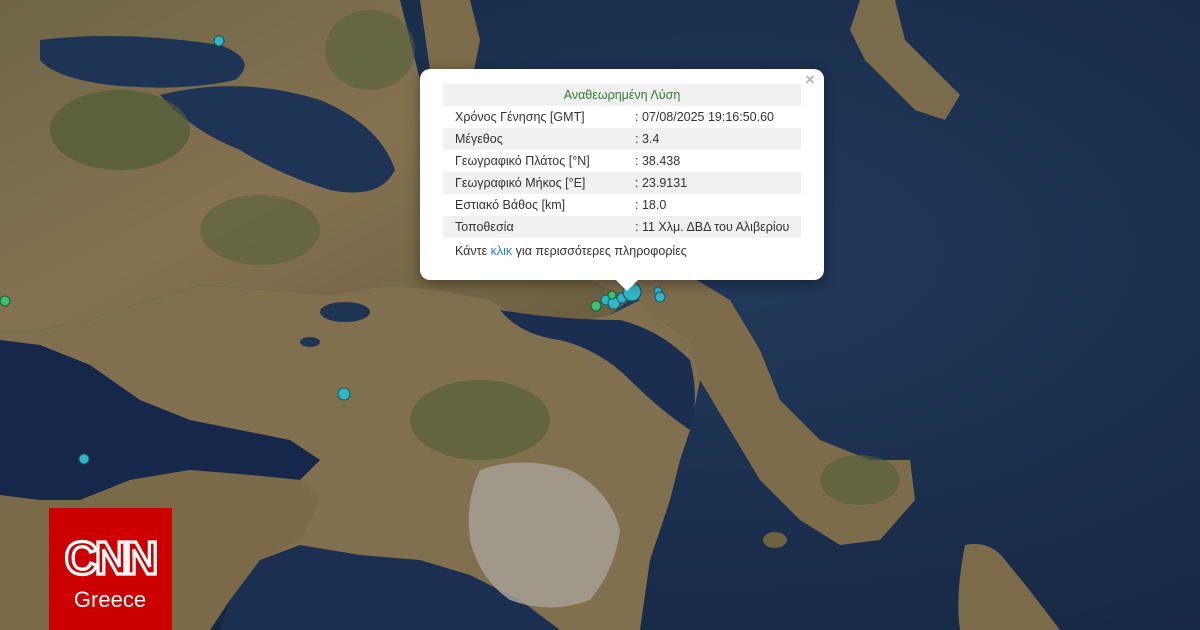 This screenshot has width=1200, height=630. Describe the element at coordinates (651, 205) in the screenshot. I see `depth-value: : 18.0` at that location.